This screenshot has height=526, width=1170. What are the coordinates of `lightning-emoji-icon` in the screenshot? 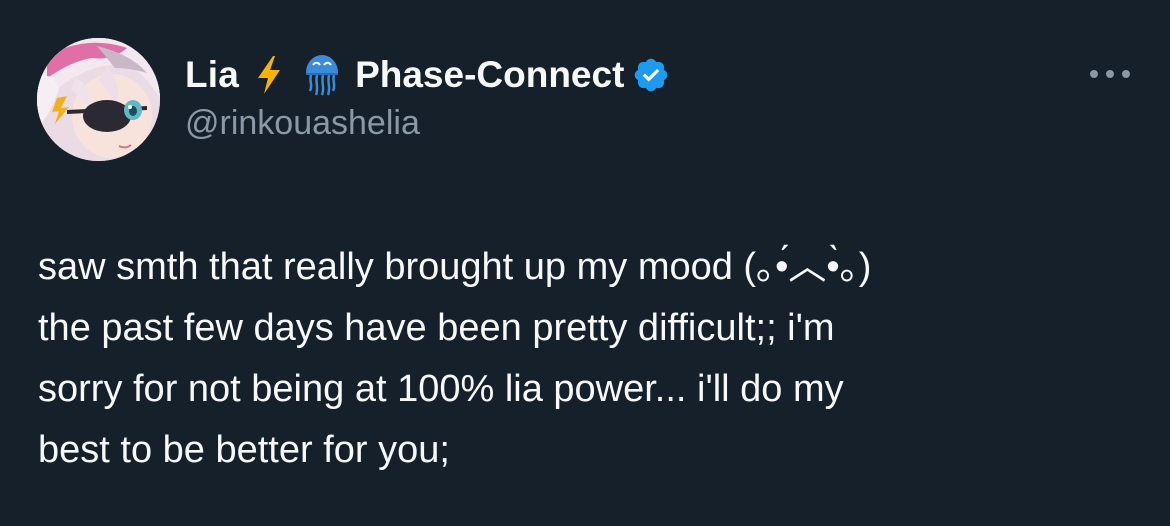 It's located at (269, 75).